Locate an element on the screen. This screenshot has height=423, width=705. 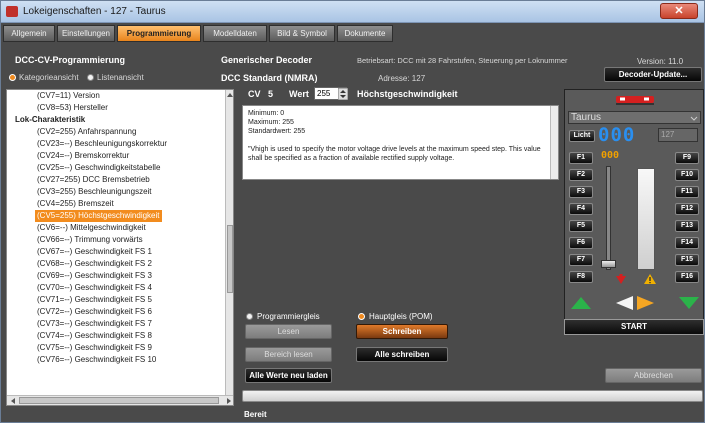
warning-icon is located at coordinates (650, 279).